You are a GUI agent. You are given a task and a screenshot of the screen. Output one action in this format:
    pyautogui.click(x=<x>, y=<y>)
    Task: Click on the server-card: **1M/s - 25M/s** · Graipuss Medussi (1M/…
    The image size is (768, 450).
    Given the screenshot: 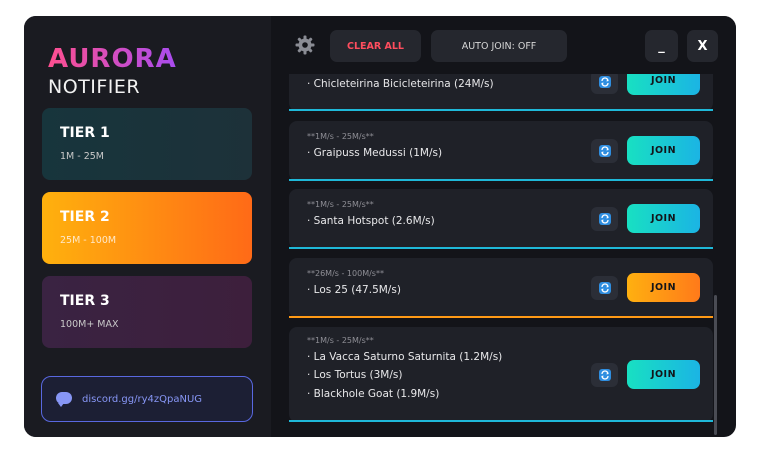 What is the action you would take?
    pyautogui.click(x=501, y=151)
    